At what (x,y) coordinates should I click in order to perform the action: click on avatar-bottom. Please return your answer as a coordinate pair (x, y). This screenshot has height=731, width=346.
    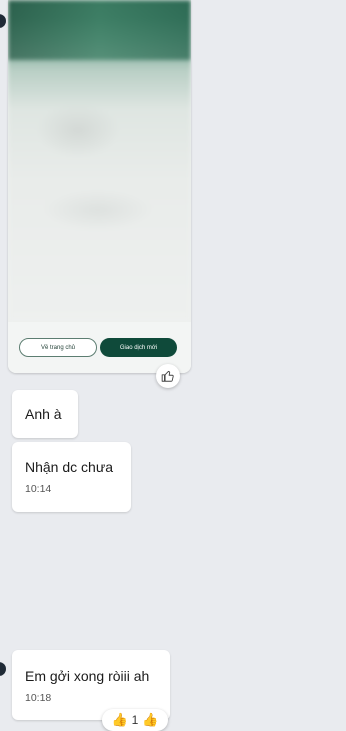
    Looking at the image, I should click on (3, 669).